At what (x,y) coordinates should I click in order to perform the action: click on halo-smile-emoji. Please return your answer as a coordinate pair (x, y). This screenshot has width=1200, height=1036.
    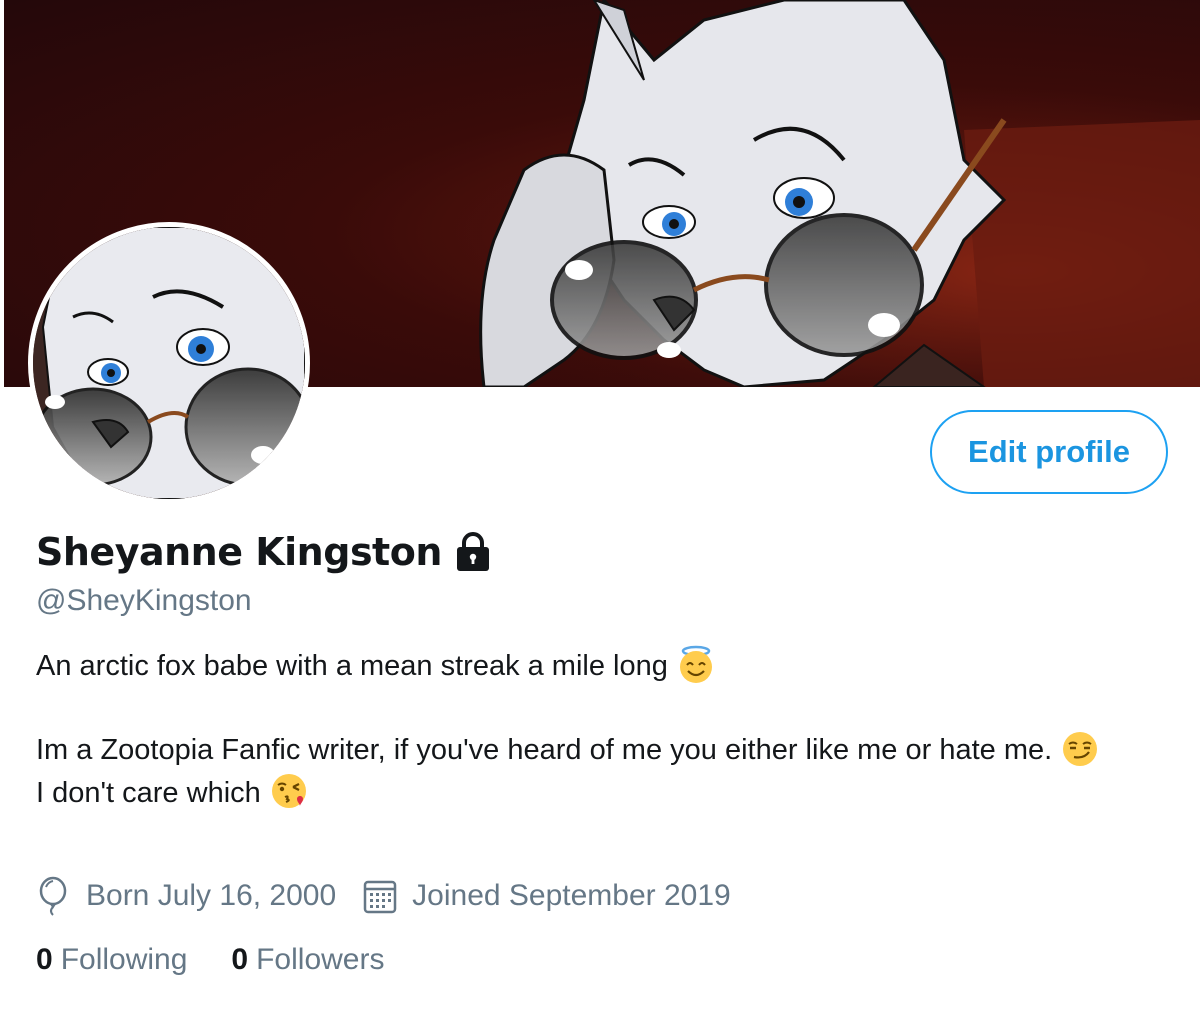
    Looking at the image, I should click on (696, 664).